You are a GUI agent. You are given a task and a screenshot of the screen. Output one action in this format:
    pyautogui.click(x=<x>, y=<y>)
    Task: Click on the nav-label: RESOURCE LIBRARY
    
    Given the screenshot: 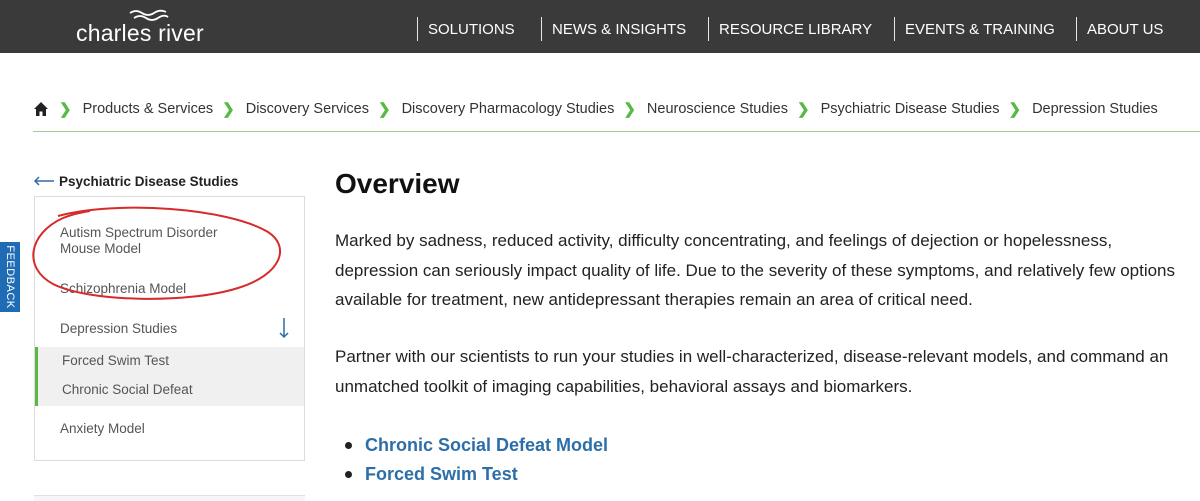 What is the action you would take?
    pyautogui.click(x=796, y=29)
    